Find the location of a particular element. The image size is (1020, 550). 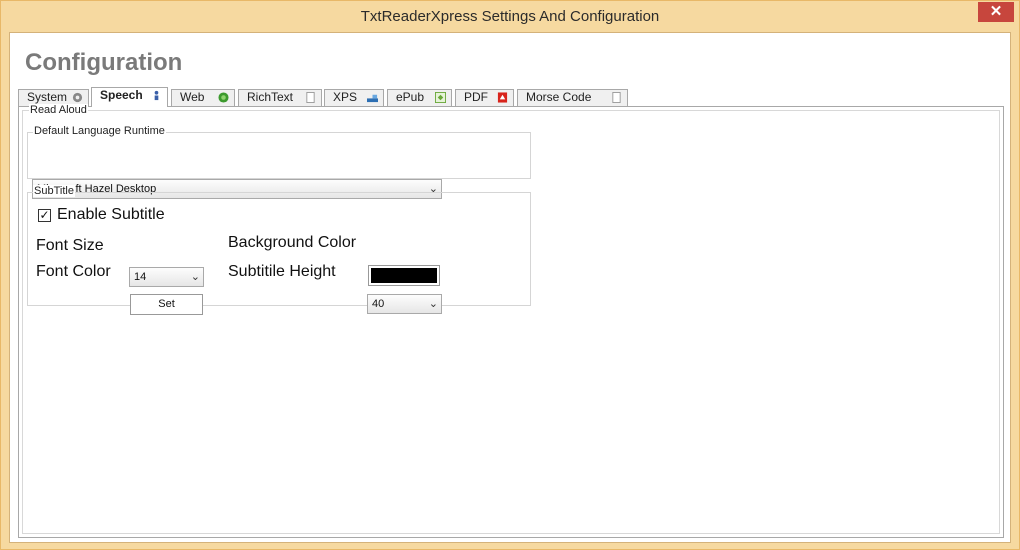

tab-label: System is located at coordinates (47, 97).